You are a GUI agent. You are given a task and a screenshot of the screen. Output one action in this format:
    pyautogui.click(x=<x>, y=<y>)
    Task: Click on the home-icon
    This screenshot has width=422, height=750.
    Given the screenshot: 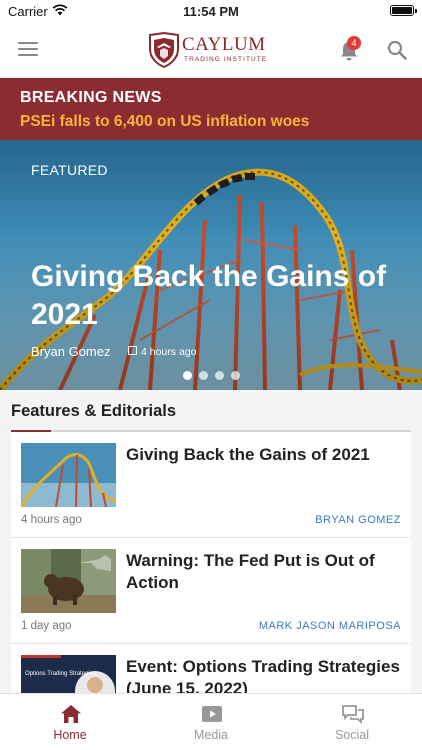 What is the action you would take?
    pyautogui.click(x=71, y=714)
    